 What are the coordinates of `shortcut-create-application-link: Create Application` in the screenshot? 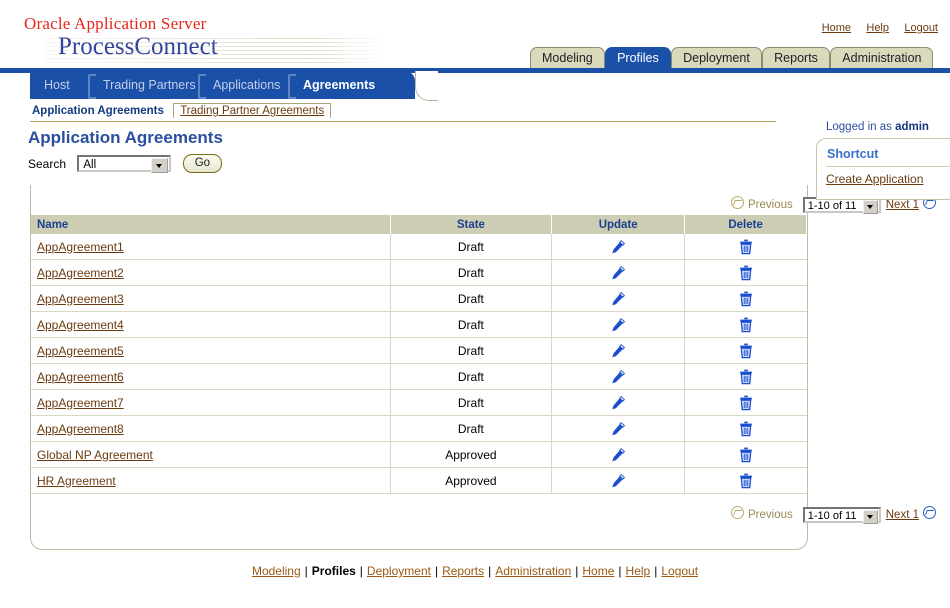 It's located at (874, 179).